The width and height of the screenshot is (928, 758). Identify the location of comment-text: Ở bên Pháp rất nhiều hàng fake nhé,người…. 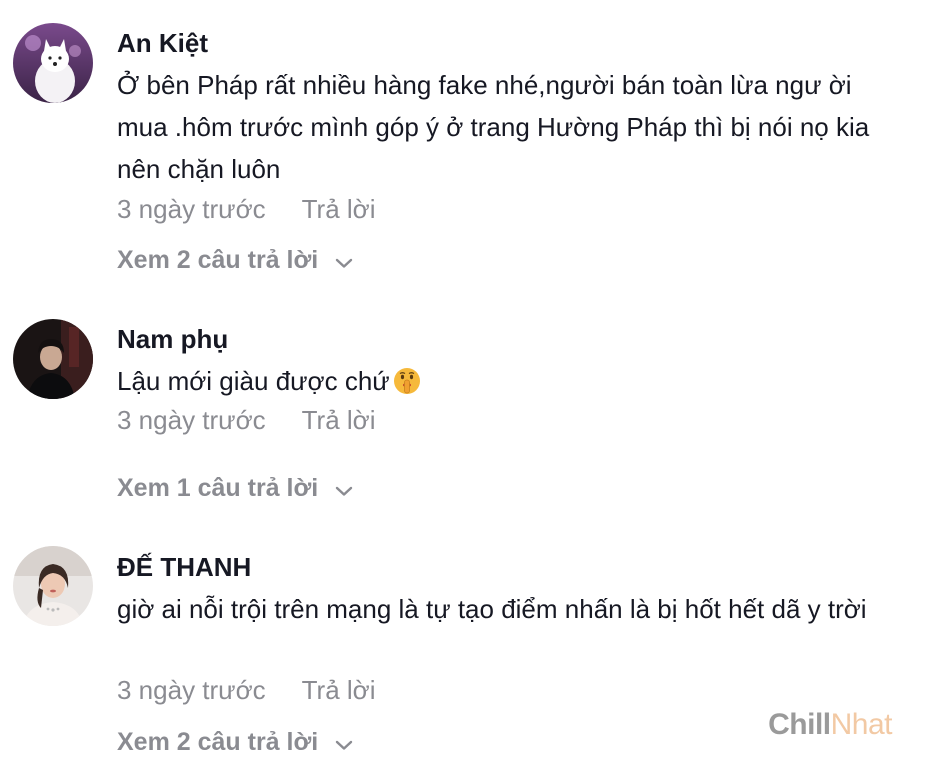
(493, 127).